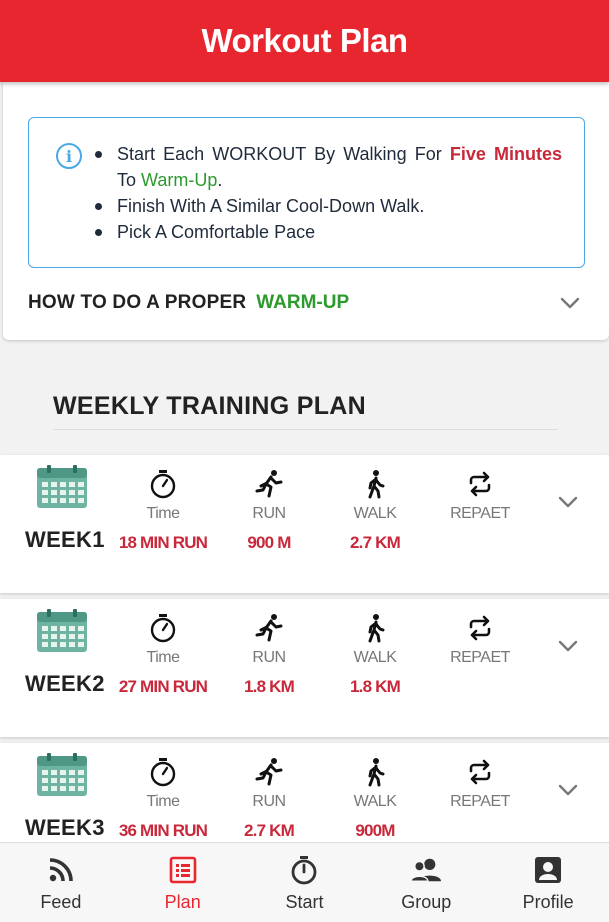 The width and height of the screenshot is (609, 922). I want to click on stat-time: Time 27 MIN RUN, so click(163, 655).